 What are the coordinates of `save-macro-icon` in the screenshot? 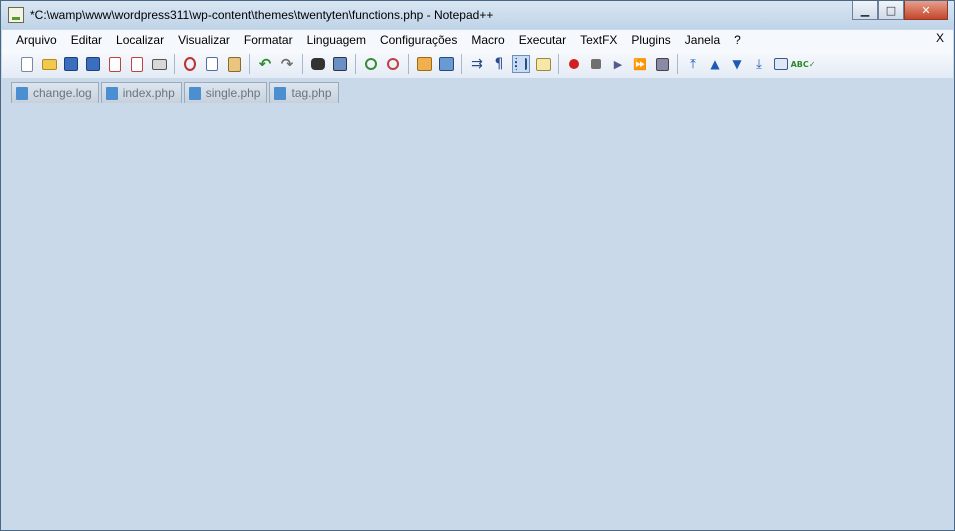 It's located at (662, 64).